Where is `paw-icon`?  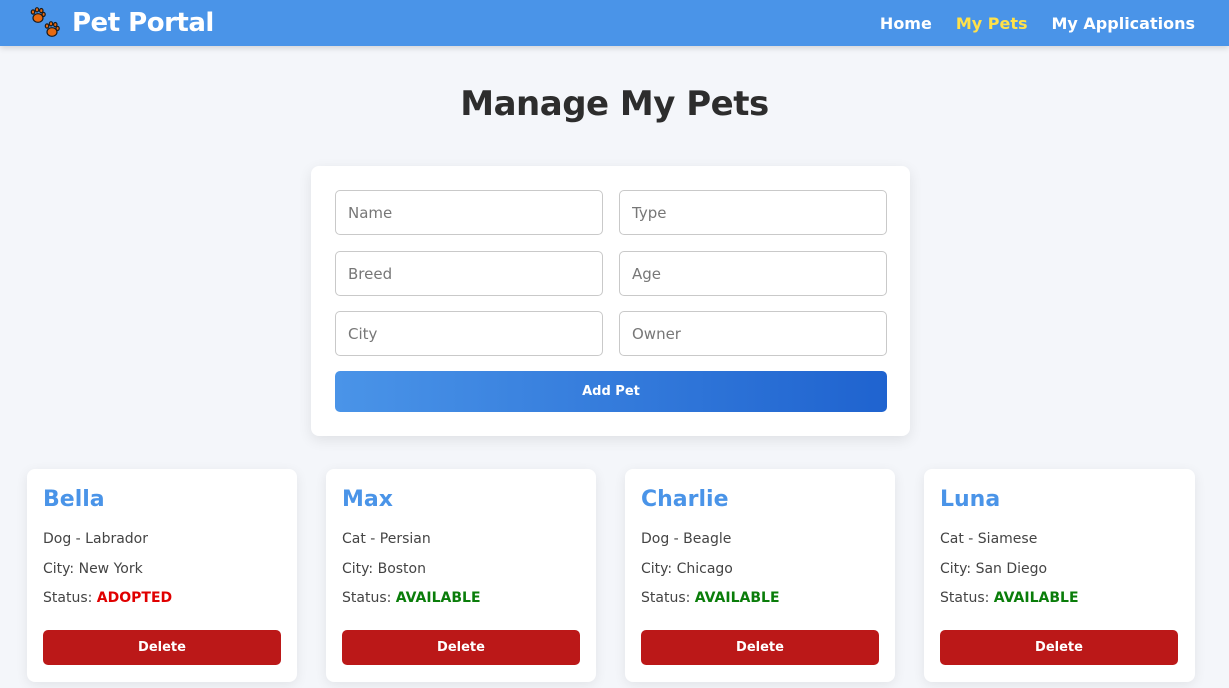
paw-icon is located at coordinates (45, 22).